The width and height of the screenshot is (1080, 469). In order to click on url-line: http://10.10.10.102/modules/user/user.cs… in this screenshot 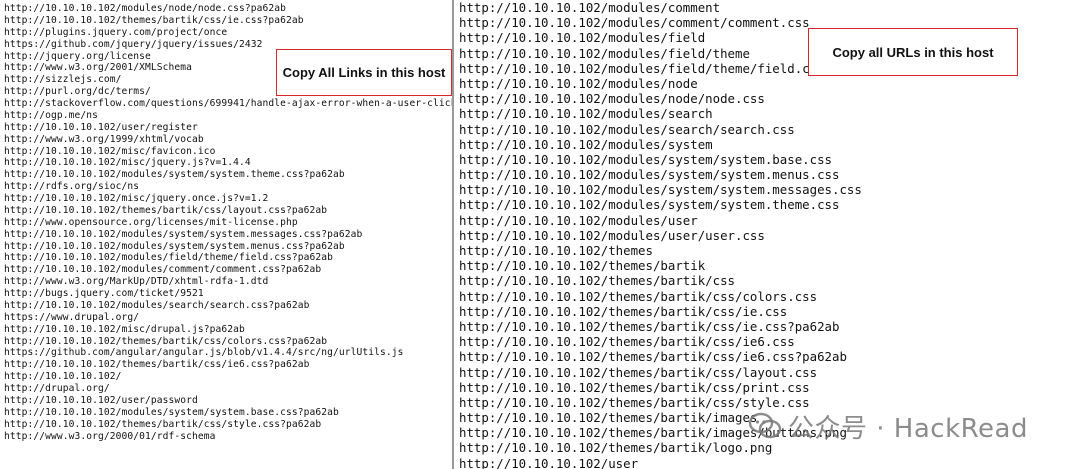, I will do `click(660, 235)`.